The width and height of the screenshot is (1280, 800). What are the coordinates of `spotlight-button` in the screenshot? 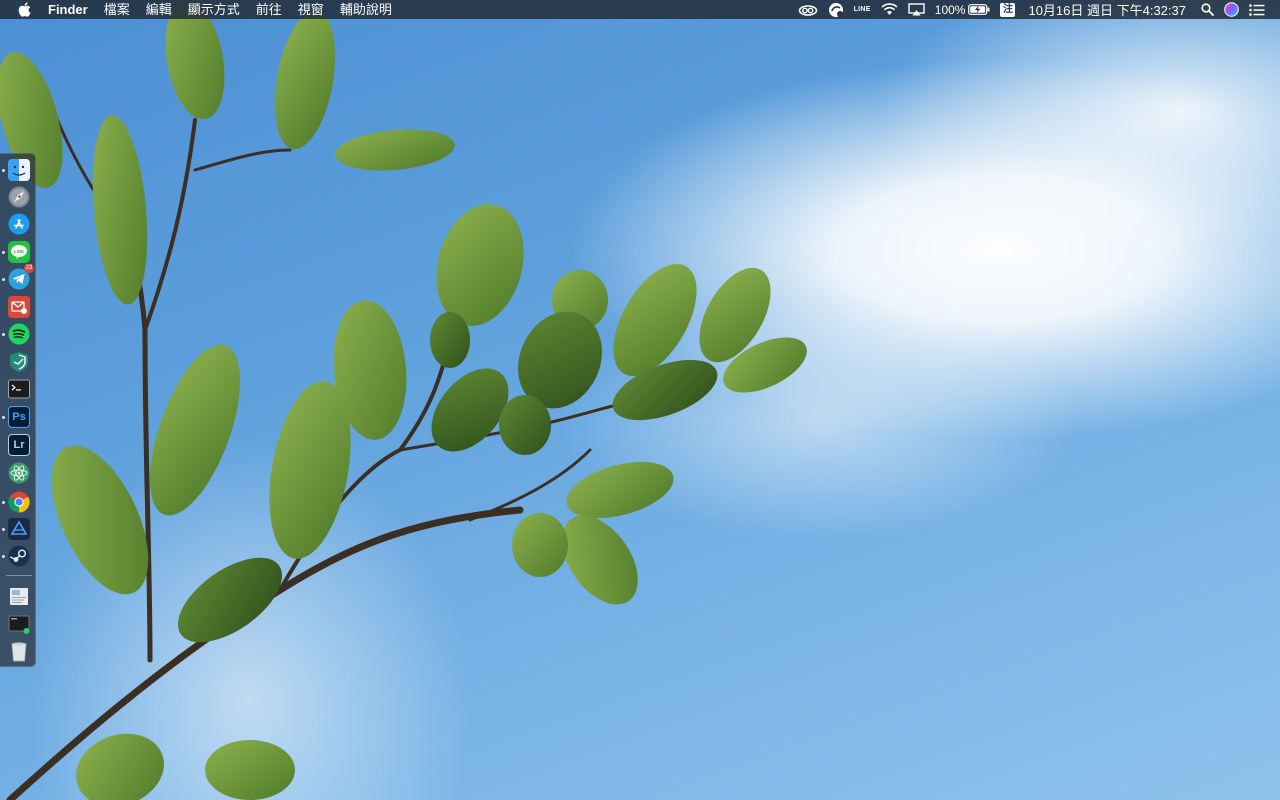 It's located at (1207, 9).